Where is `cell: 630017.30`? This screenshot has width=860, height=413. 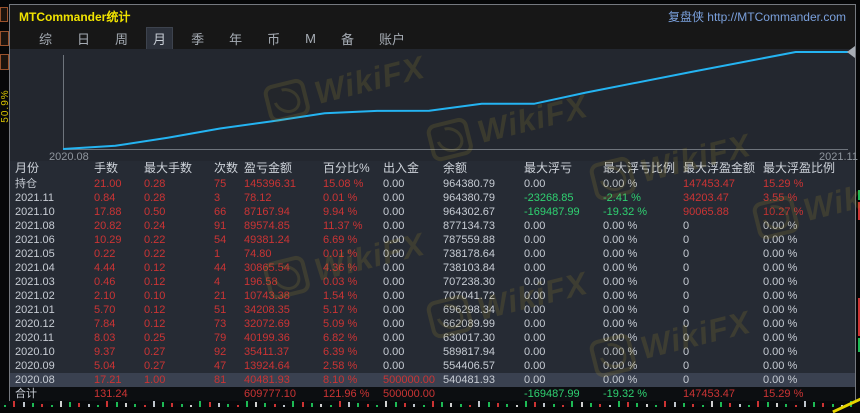 cell: 630017.30 is located at coordinates (469, 338).